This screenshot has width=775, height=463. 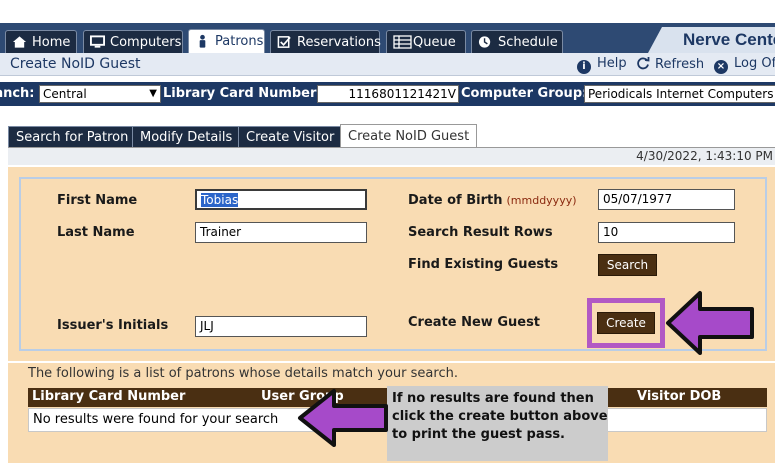 What do you see at coordinates (402, 94) in the screenshot?
I see `card-number-value: 1116801121421V` at bounding box center [402, 94].